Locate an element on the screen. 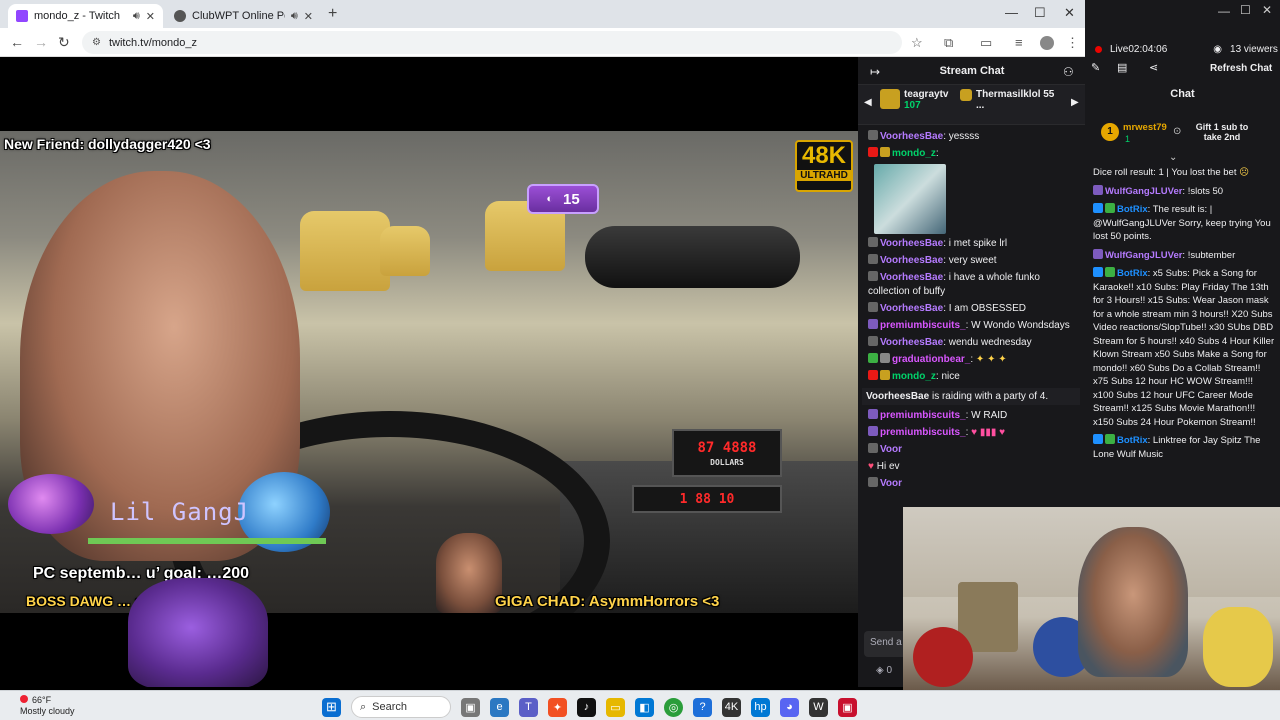 The height and width of the screenshot is (720, 1280). copilot-icon: ✦ is located at coordinates (557, 707).